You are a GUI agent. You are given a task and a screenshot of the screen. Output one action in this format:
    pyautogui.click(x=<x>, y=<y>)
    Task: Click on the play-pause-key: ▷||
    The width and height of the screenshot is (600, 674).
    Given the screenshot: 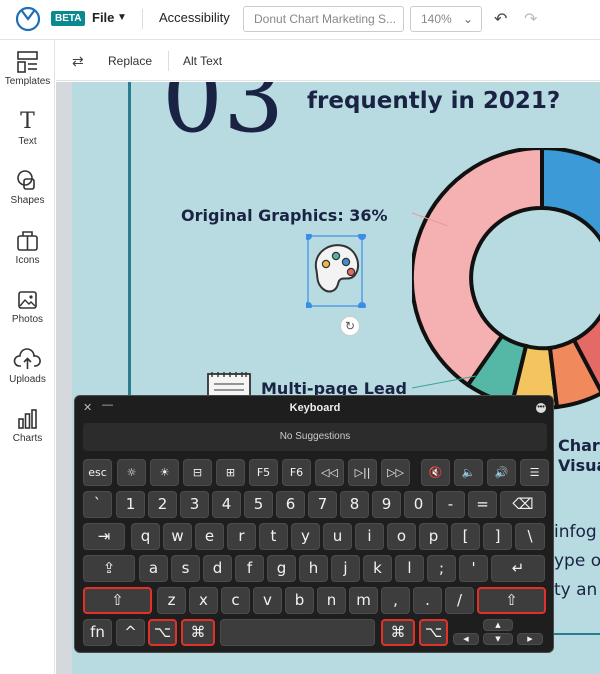 What is the action you would take?
    pyautogui.click(x=362, y=472)
    